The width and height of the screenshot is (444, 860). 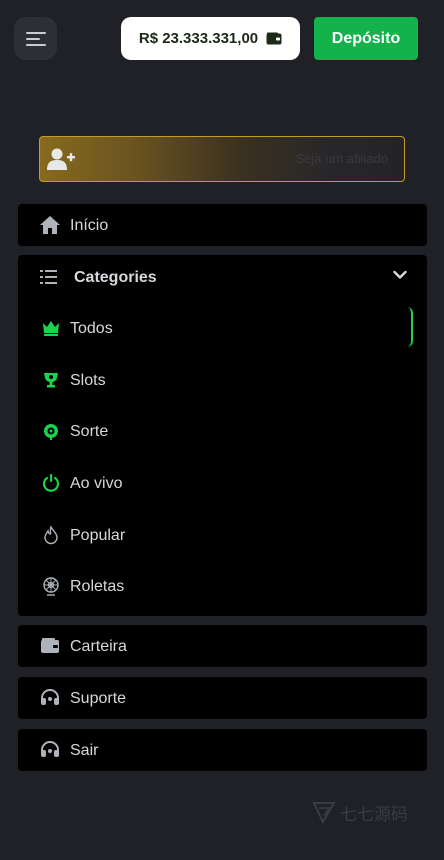 What do you see at coordinates (51, 535) in the screenshot?
I see `flame-icon` at bounding box center [51, 535].